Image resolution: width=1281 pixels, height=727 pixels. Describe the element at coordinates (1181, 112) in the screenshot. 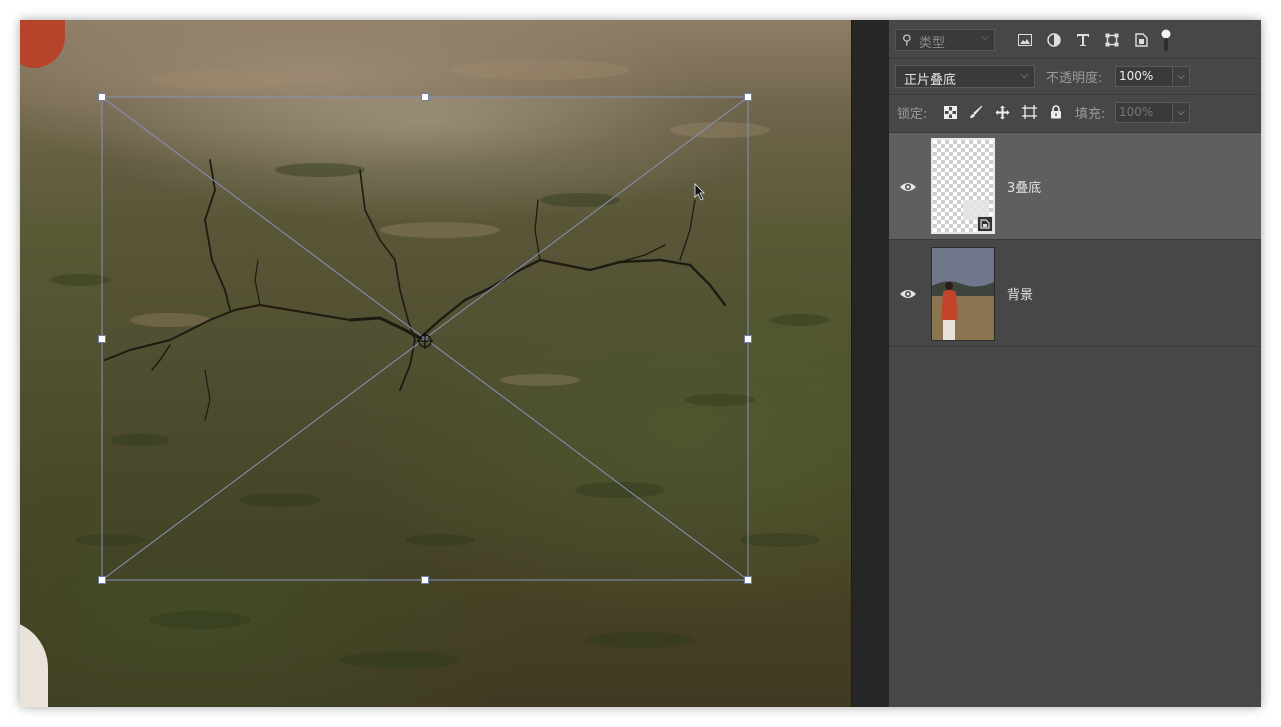

I see `fill-slider-toggle: ⌵` at that location.